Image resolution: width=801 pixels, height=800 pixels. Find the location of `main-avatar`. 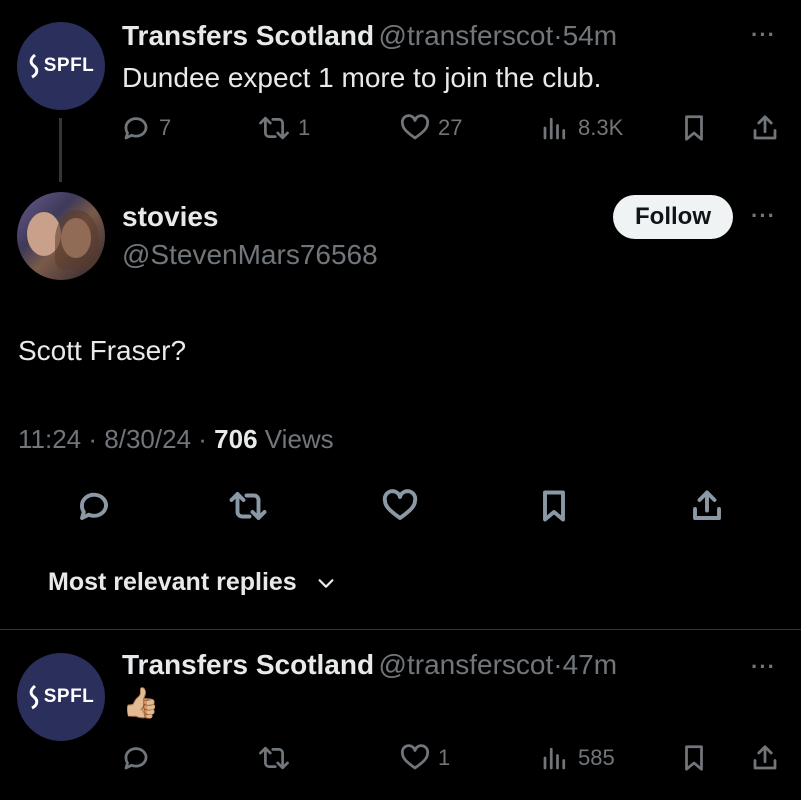

main-avatar is located at coordinates (61, 236).